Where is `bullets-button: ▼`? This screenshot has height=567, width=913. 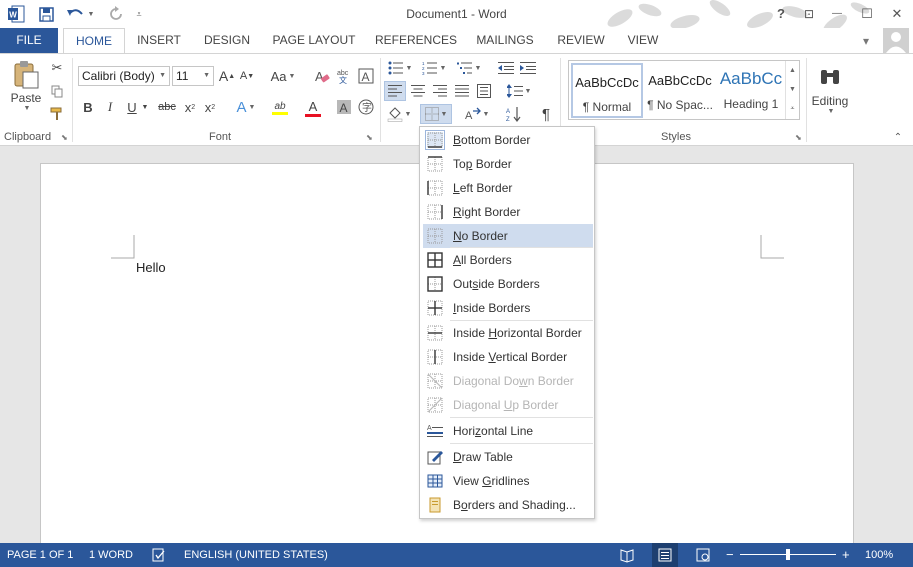
bullets-button: ▼ is located at coordinates (400, 68).